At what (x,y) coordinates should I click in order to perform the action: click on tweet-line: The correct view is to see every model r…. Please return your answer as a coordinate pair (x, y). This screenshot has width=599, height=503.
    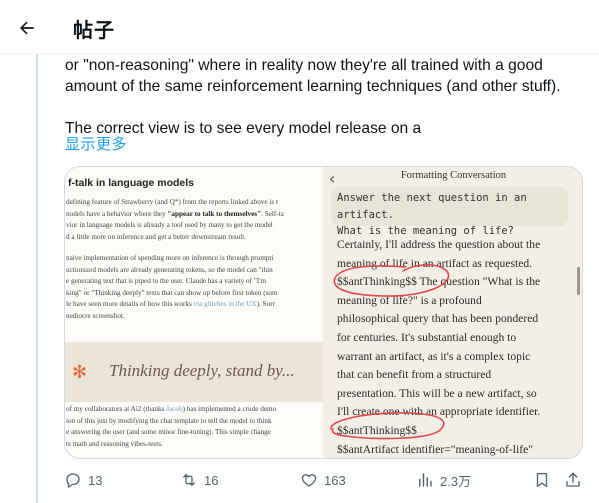
    Looking at the image, I should click on (243, 128).